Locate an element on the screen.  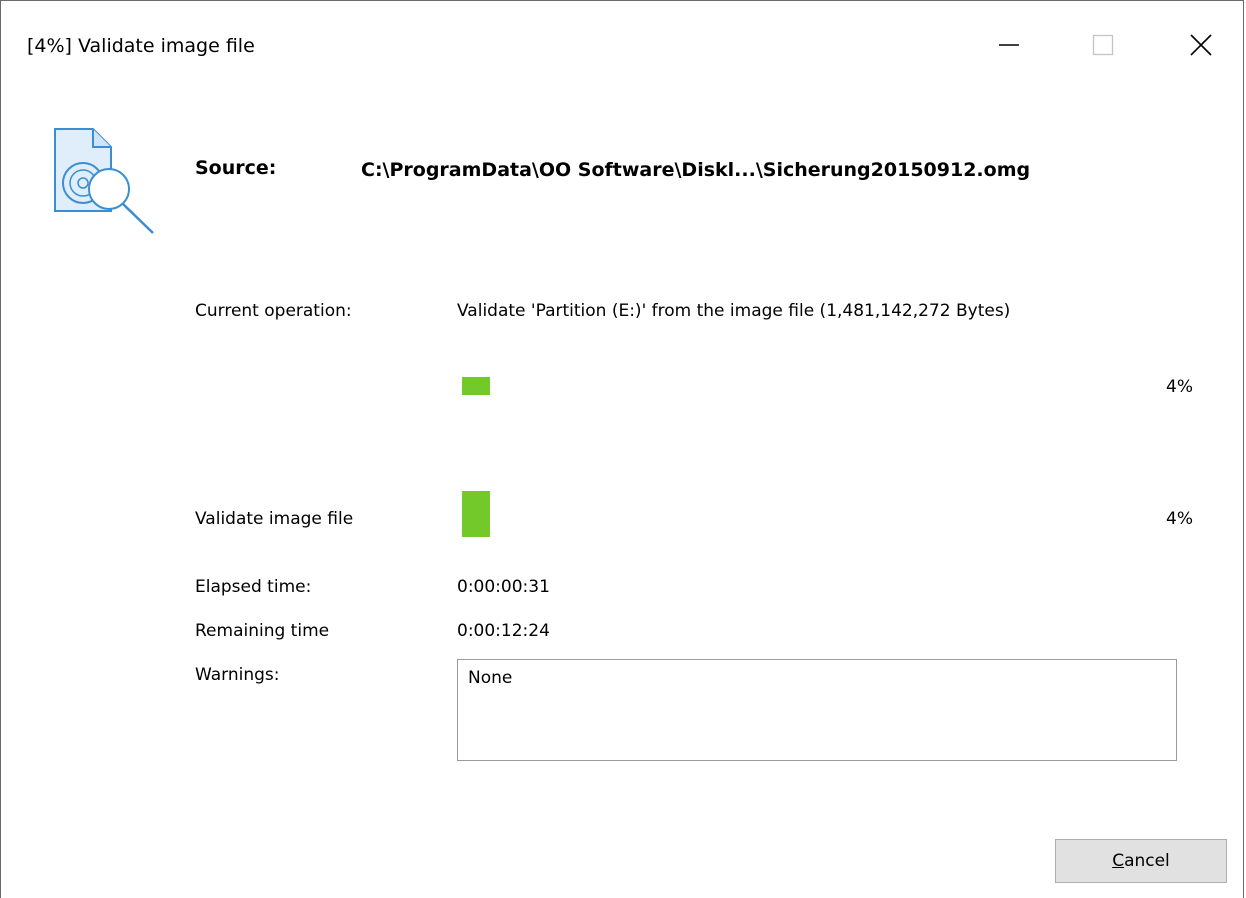
remaining-time-label: Remaining time is located at coordinates (262, 631).